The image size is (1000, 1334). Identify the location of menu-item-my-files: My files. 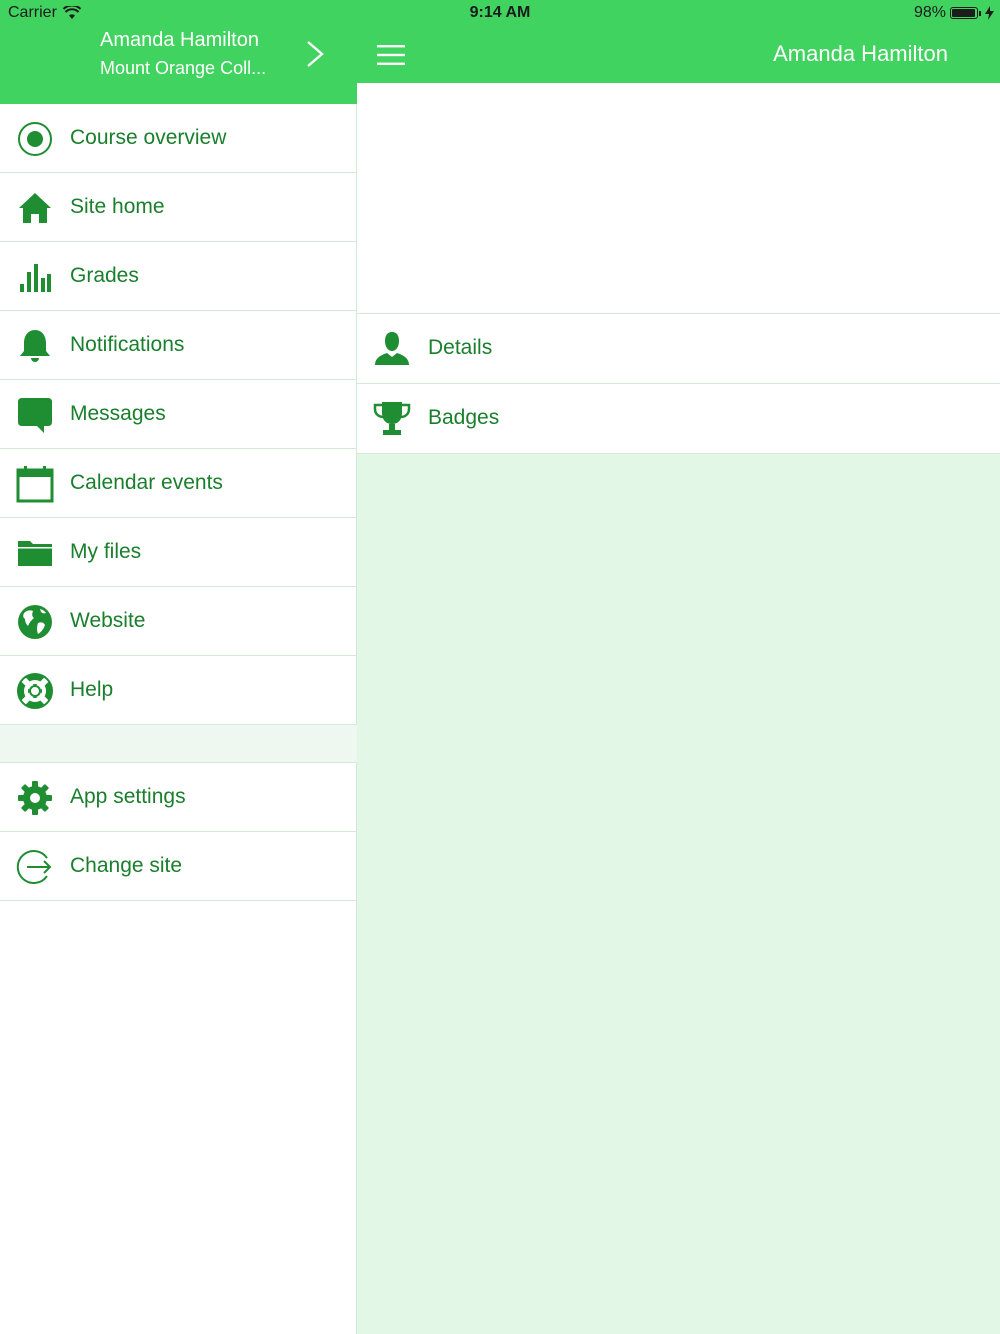
(178, 552).